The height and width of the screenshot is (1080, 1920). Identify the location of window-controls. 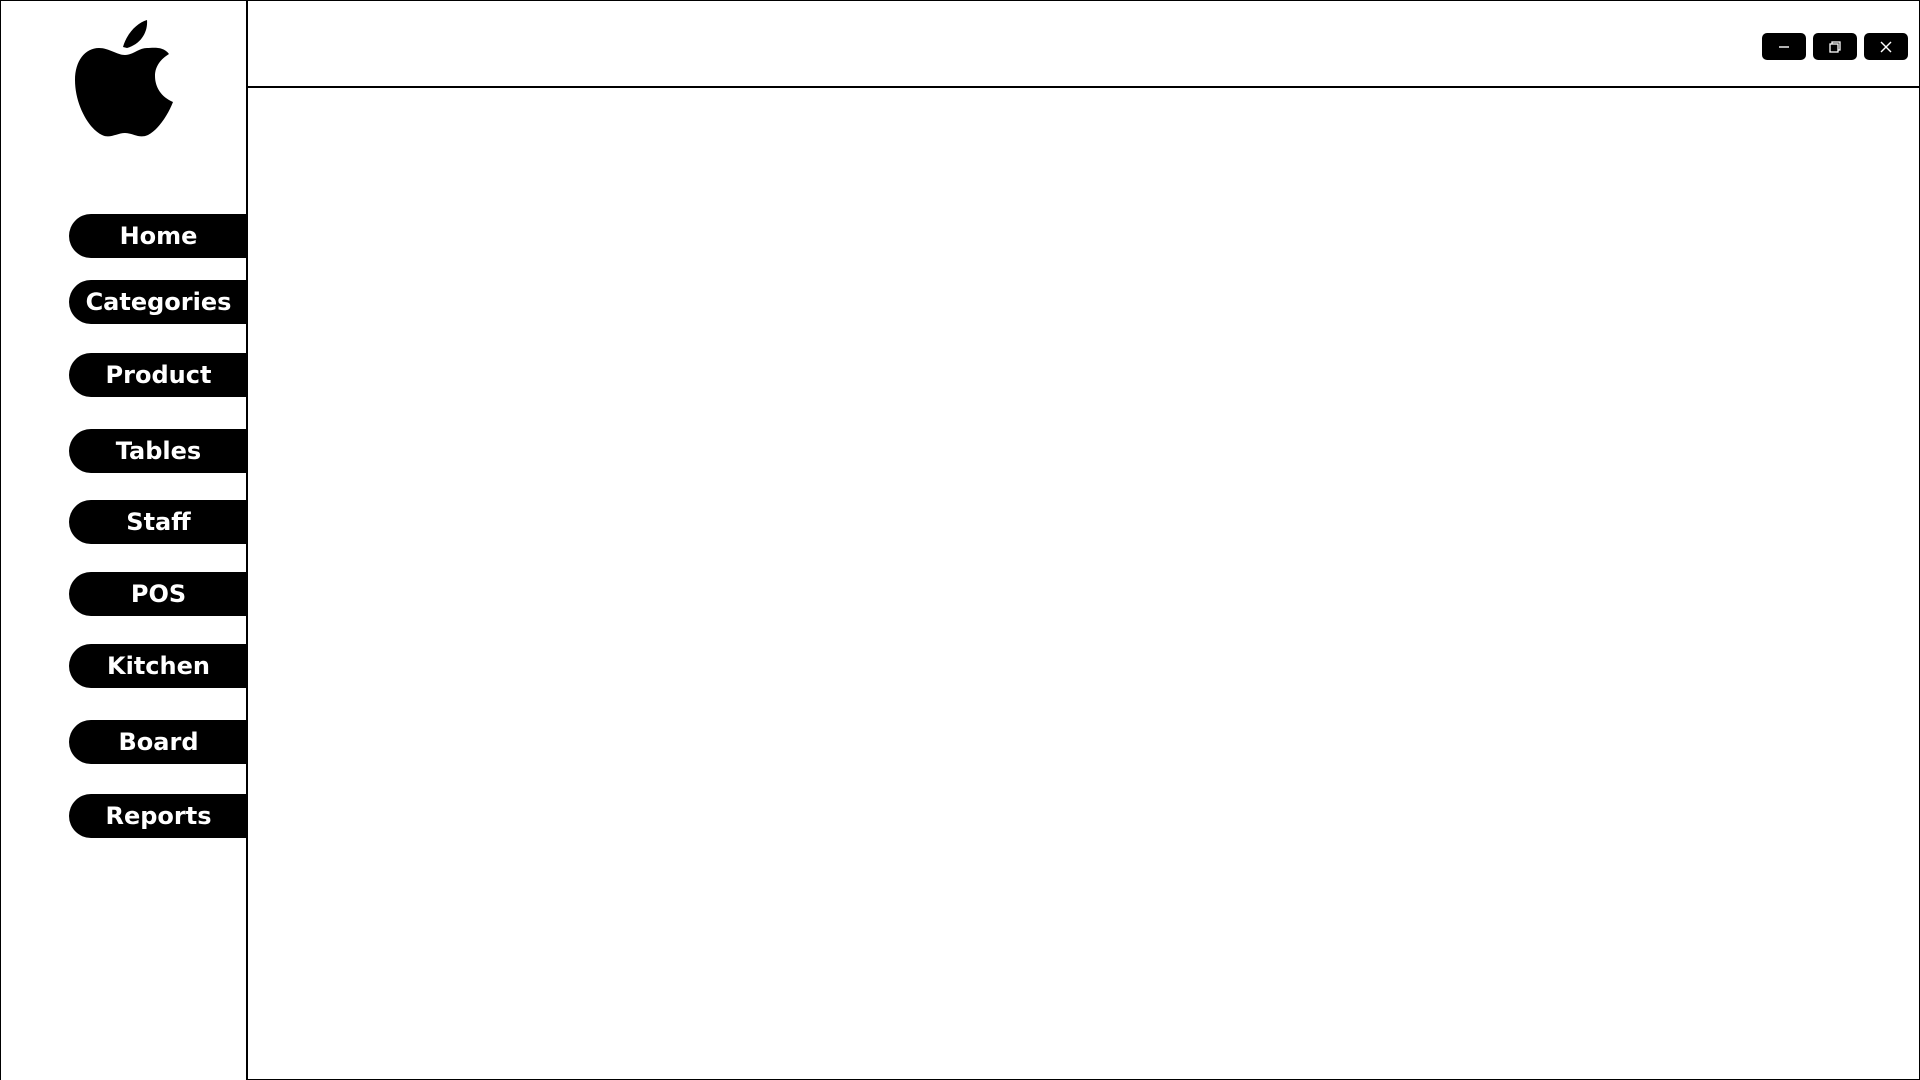
(1835, 46).